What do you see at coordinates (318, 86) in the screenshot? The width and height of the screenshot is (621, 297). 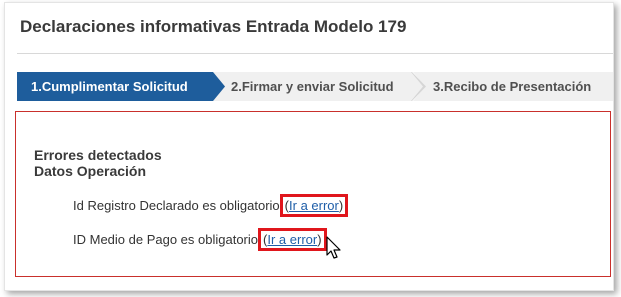 I see `step-firmar-enviar-solicitud: 2.Firmar y enviar Solicitud` at bounding box center [318, 86].